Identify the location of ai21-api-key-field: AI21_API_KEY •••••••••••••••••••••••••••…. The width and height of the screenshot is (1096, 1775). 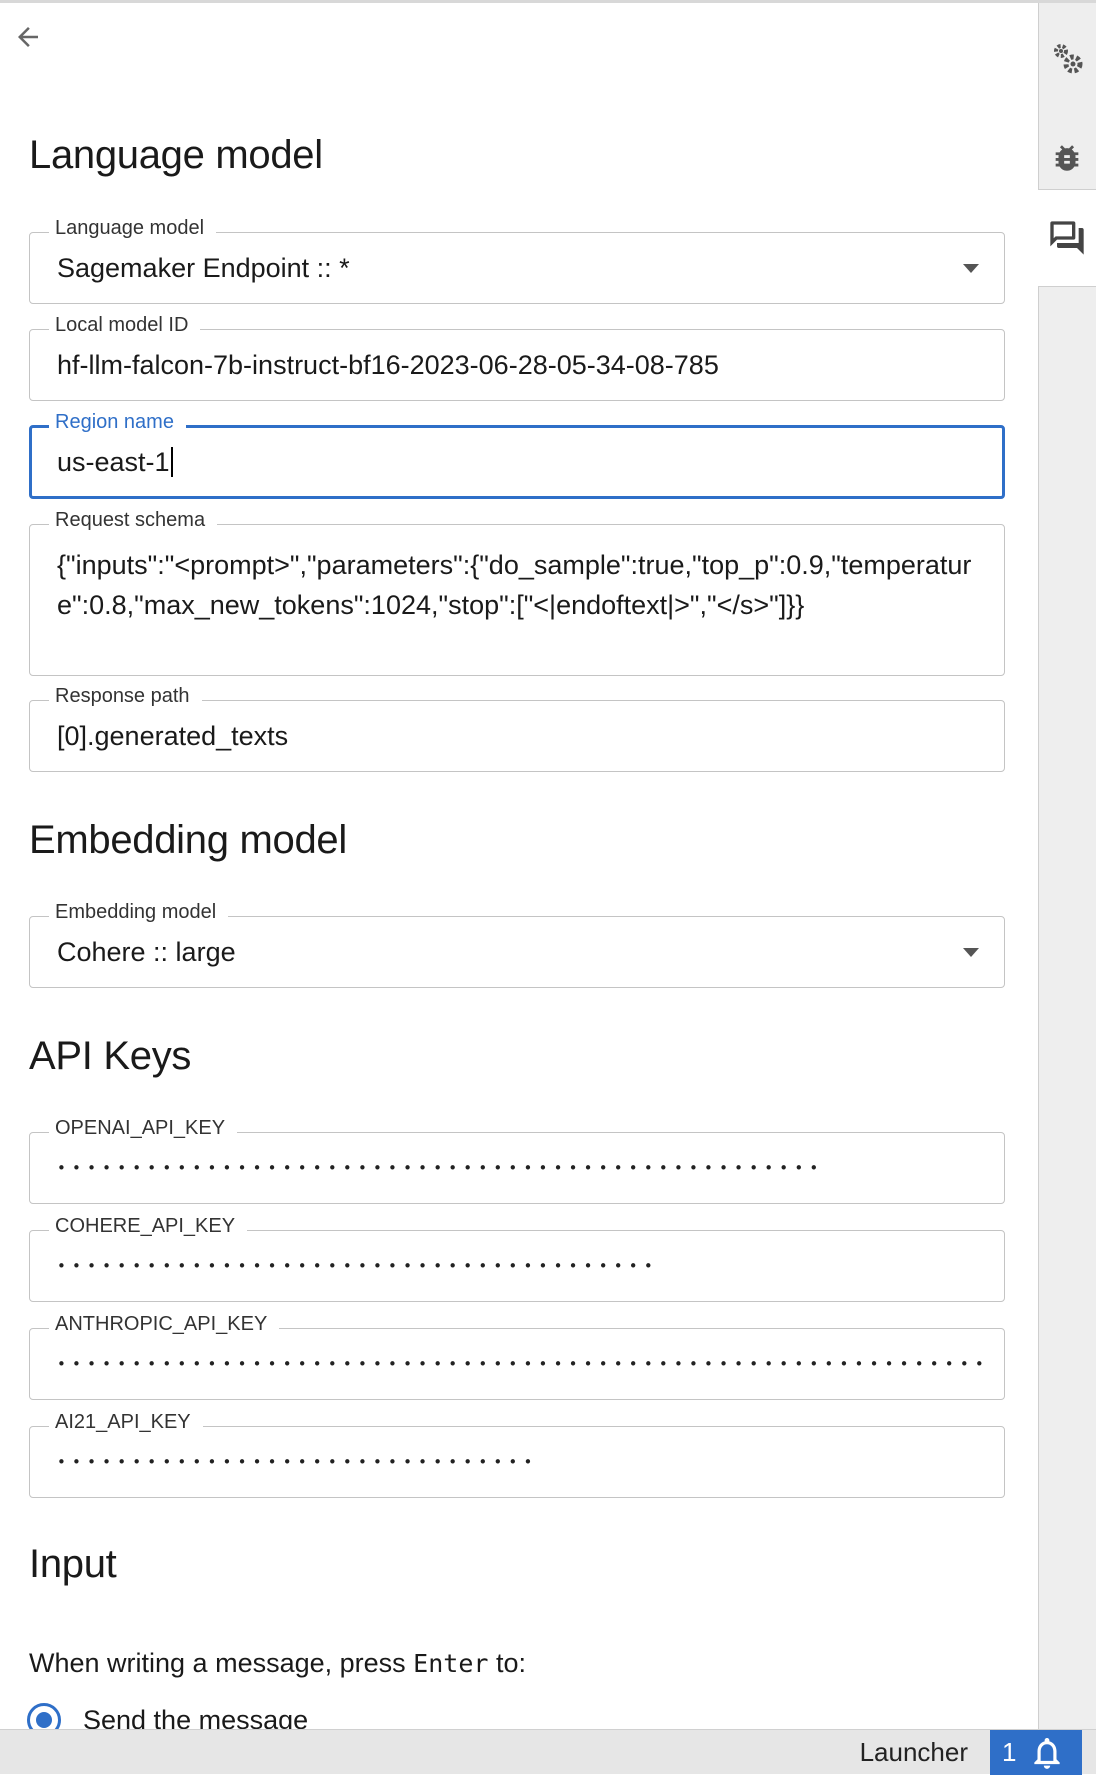
(517, 1462).